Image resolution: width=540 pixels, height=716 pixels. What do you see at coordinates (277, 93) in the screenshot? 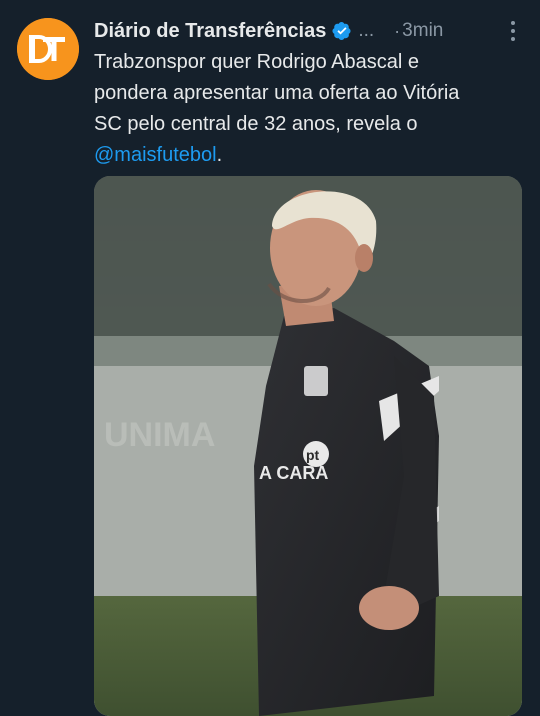
I see `tweet-text-line: pondera apresentar uma oferta ao Vitória` at bounding box center [277, 93].